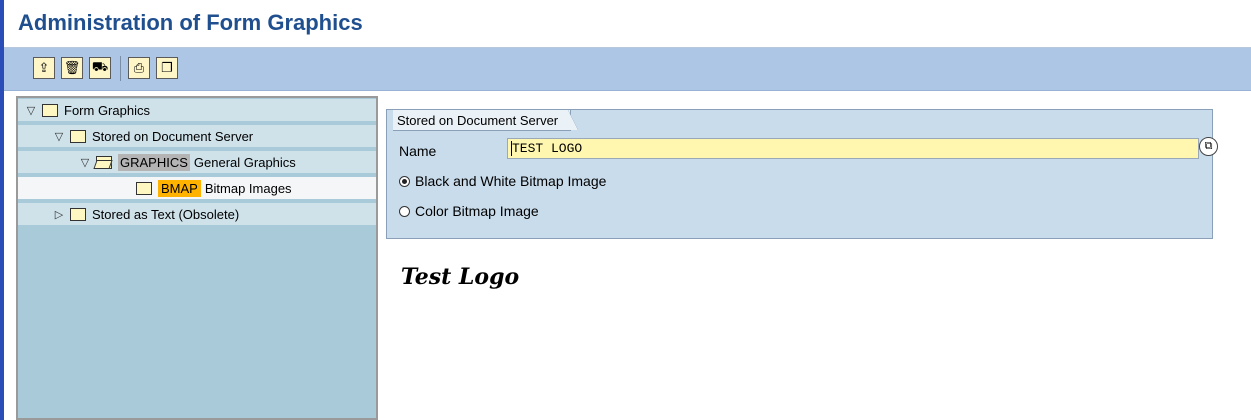  I want to click on details-button: ❐, so click(167, 68).